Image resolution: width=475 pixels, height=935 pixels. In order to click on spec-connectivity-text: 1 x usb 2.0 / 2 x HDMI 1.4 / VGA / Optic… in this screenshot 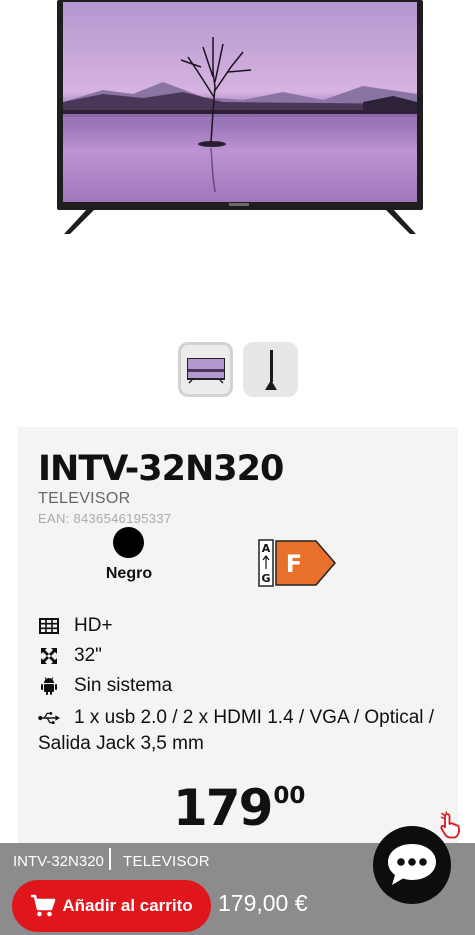, I will do `click(236, 730)`.